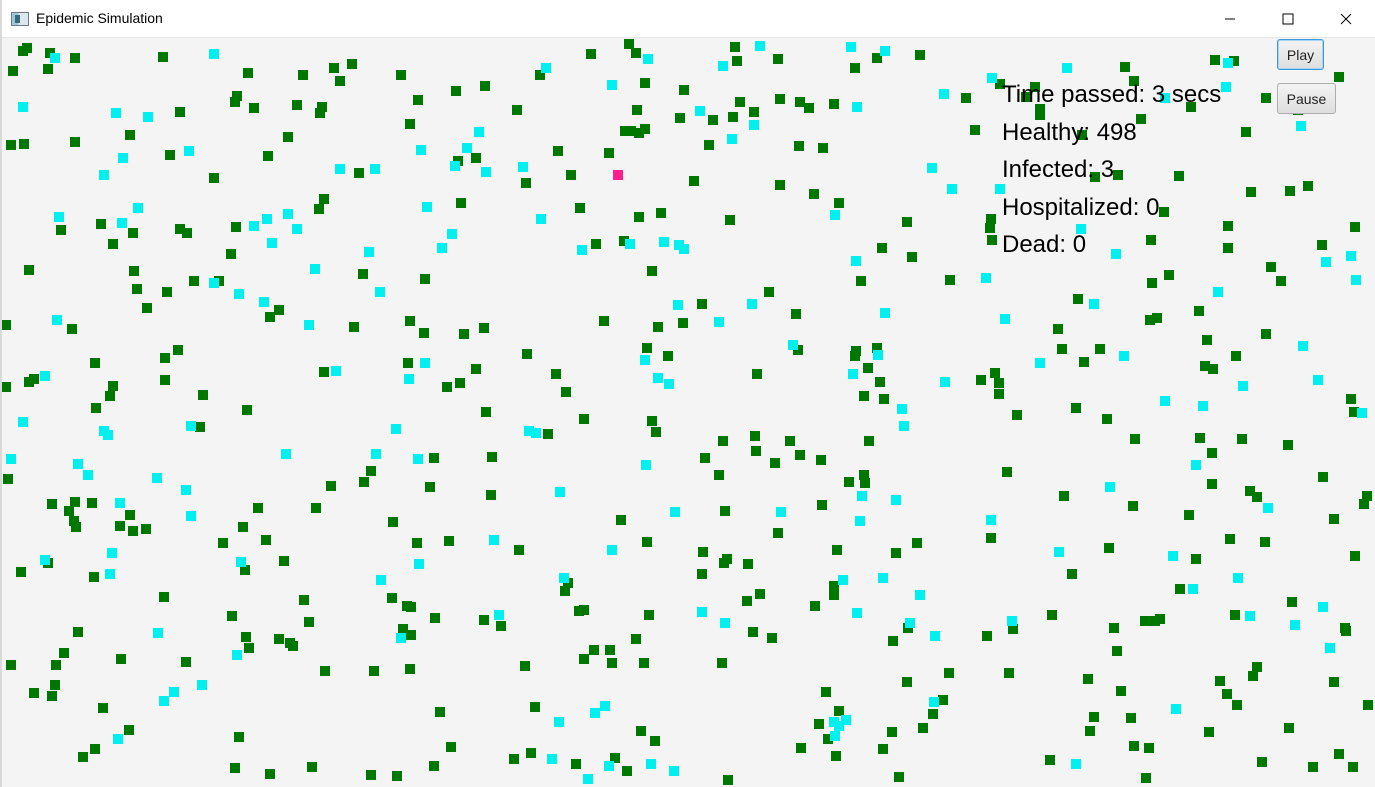  Describe the element at coordinates (1081, 207) in the screenshot. I see `hospitalized-count-label: Hospitalized: 0` at that location.